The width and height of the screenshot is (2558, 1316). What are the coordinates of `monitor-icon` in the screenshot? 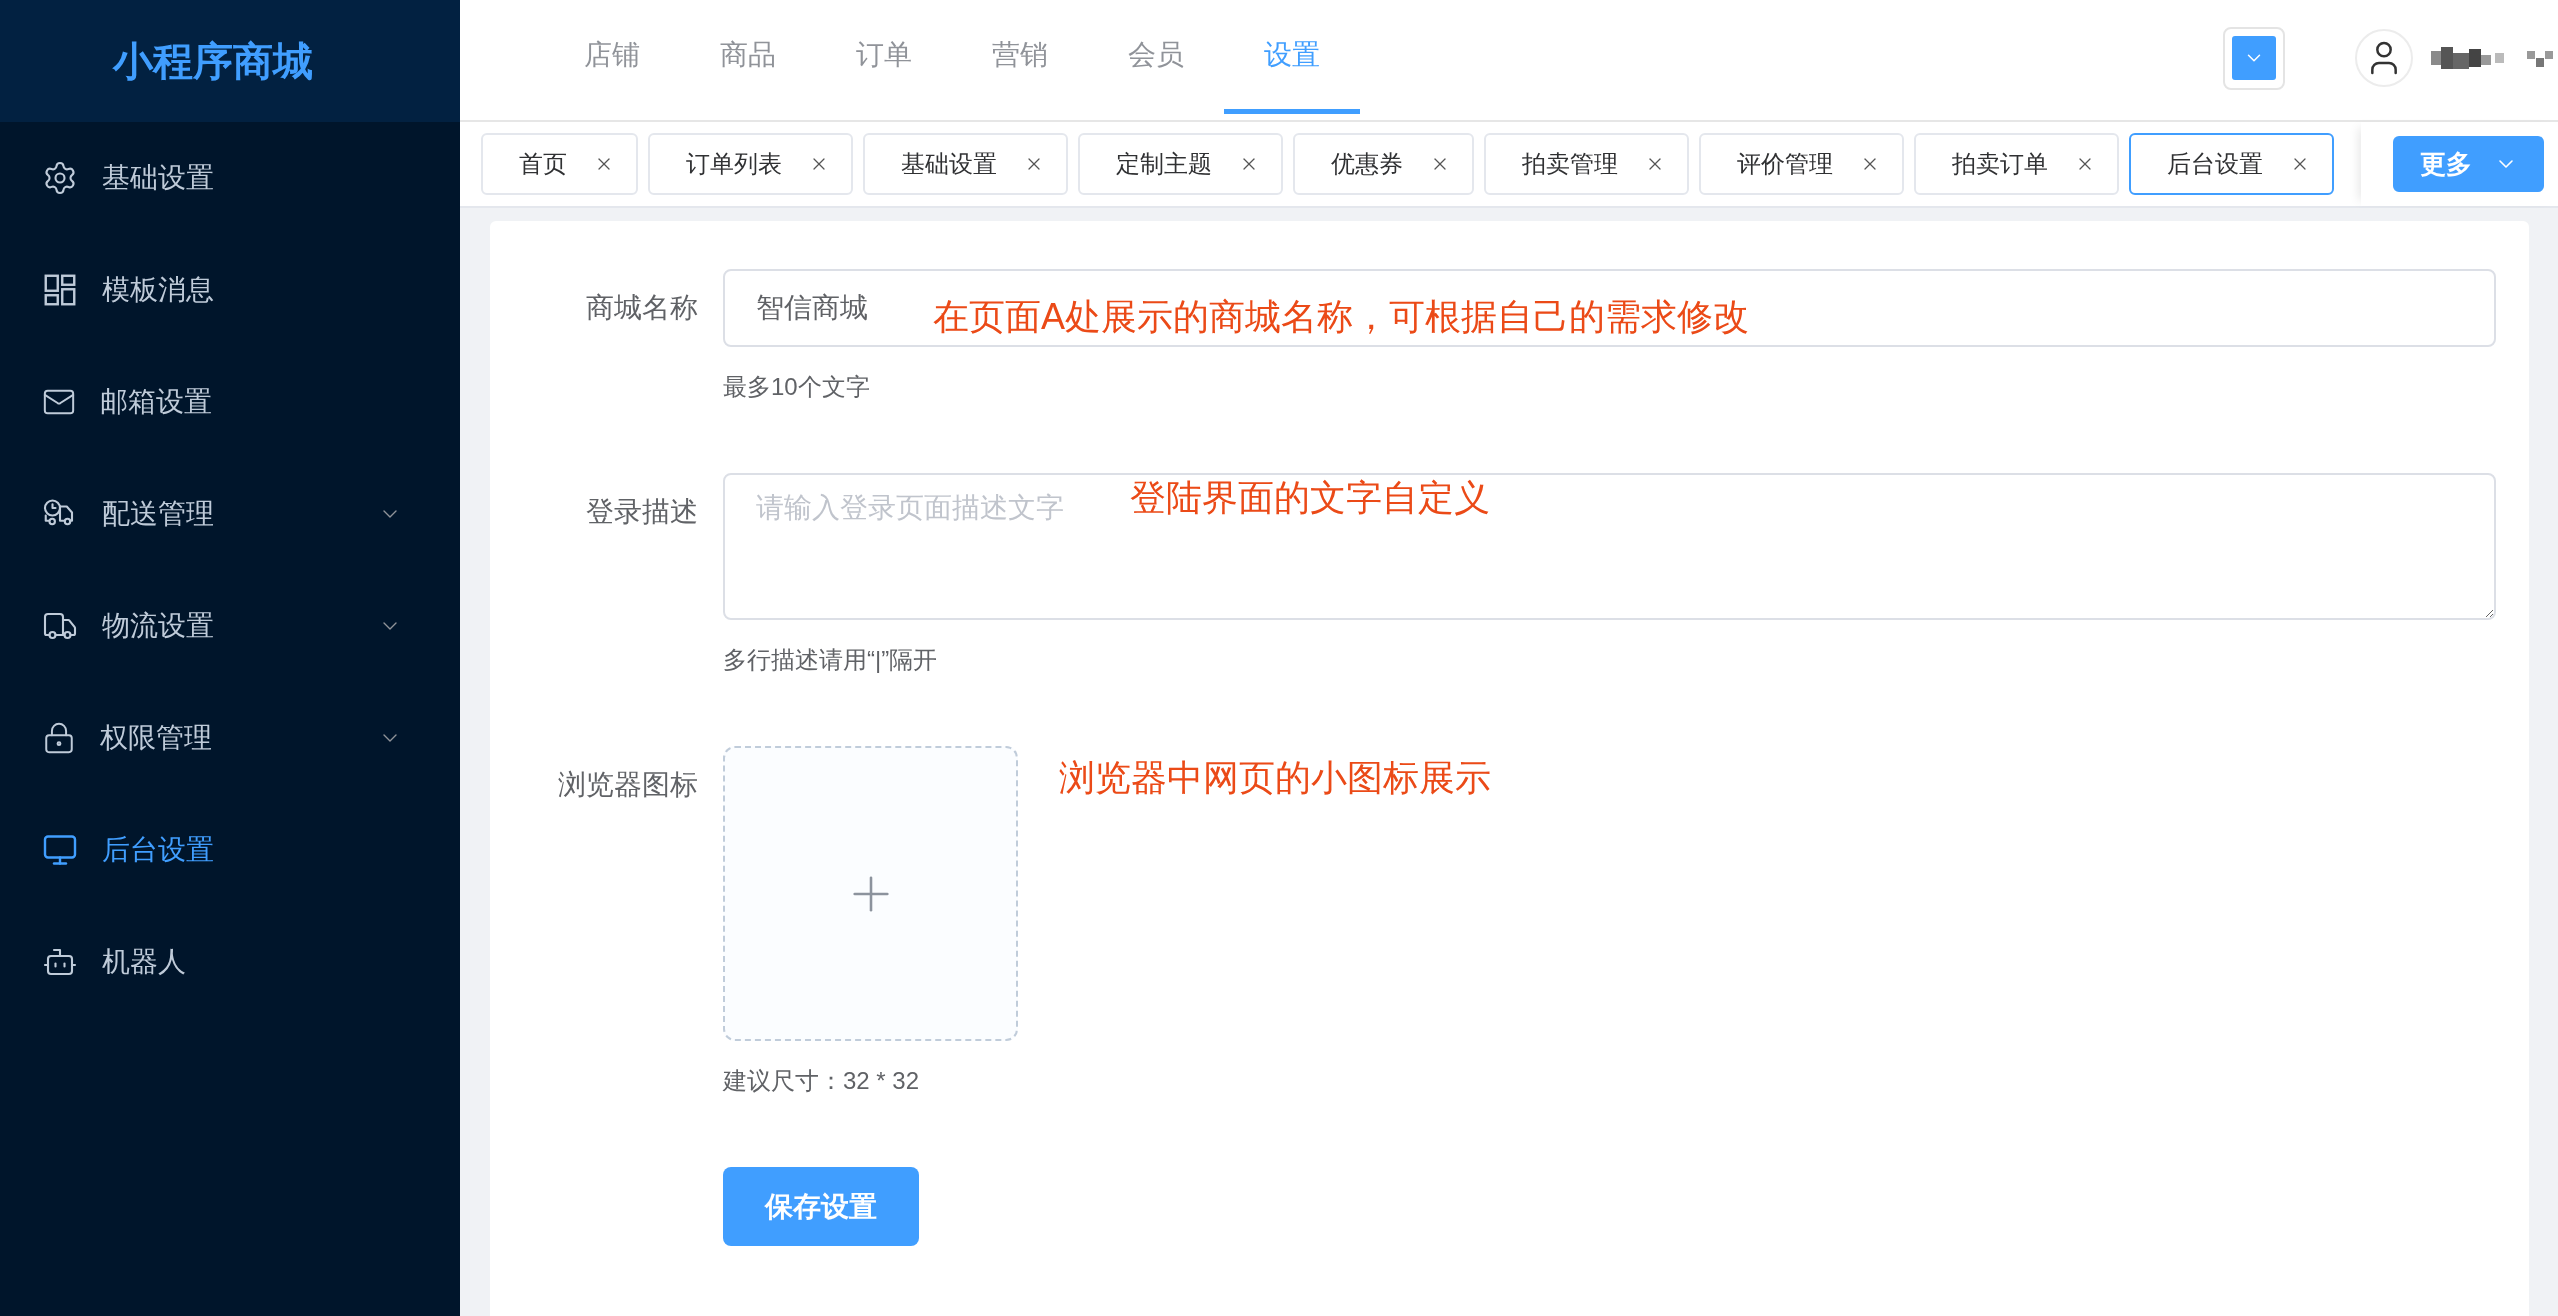 It's located at (60, 850).